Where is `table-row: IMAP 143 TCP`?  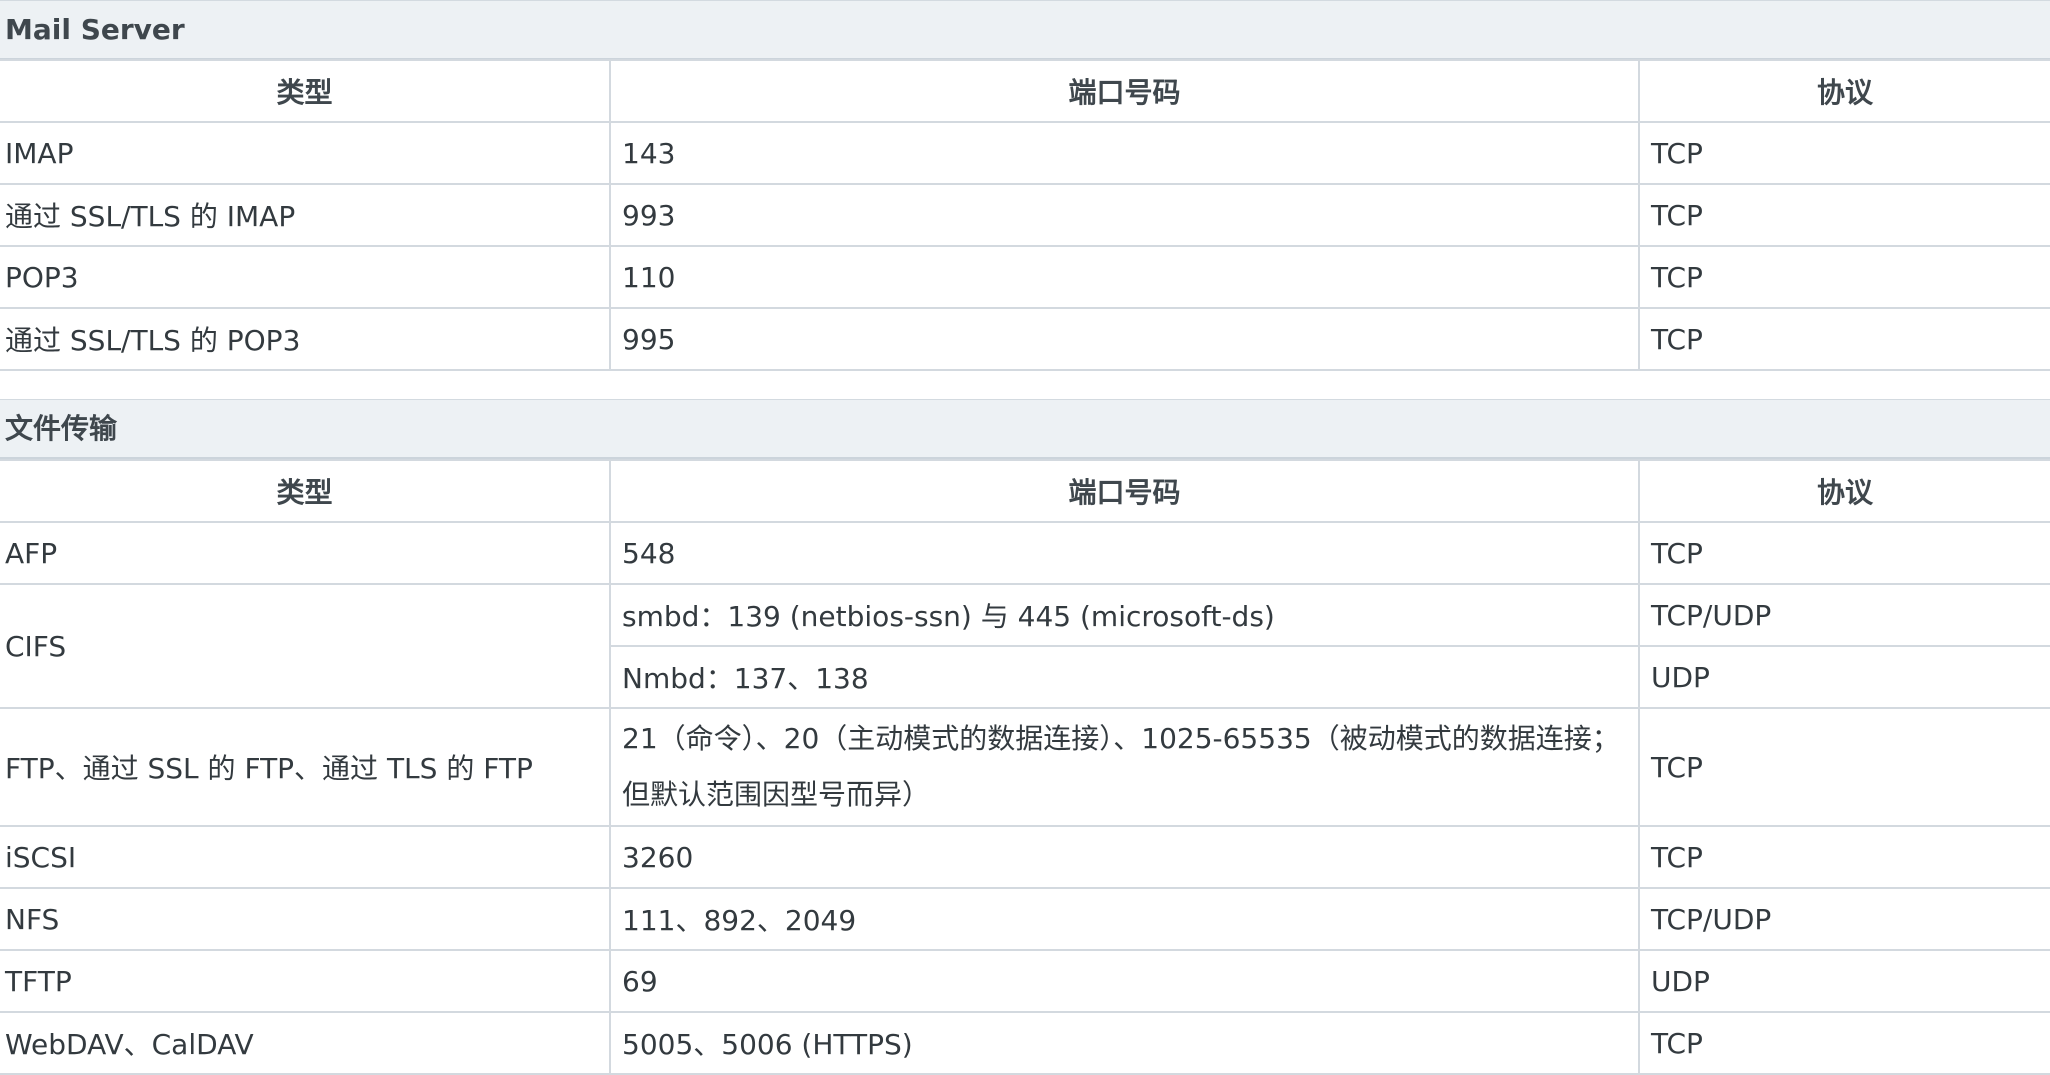
table-row: IMAP 143 TCP is located at coordinates (1025, 153).